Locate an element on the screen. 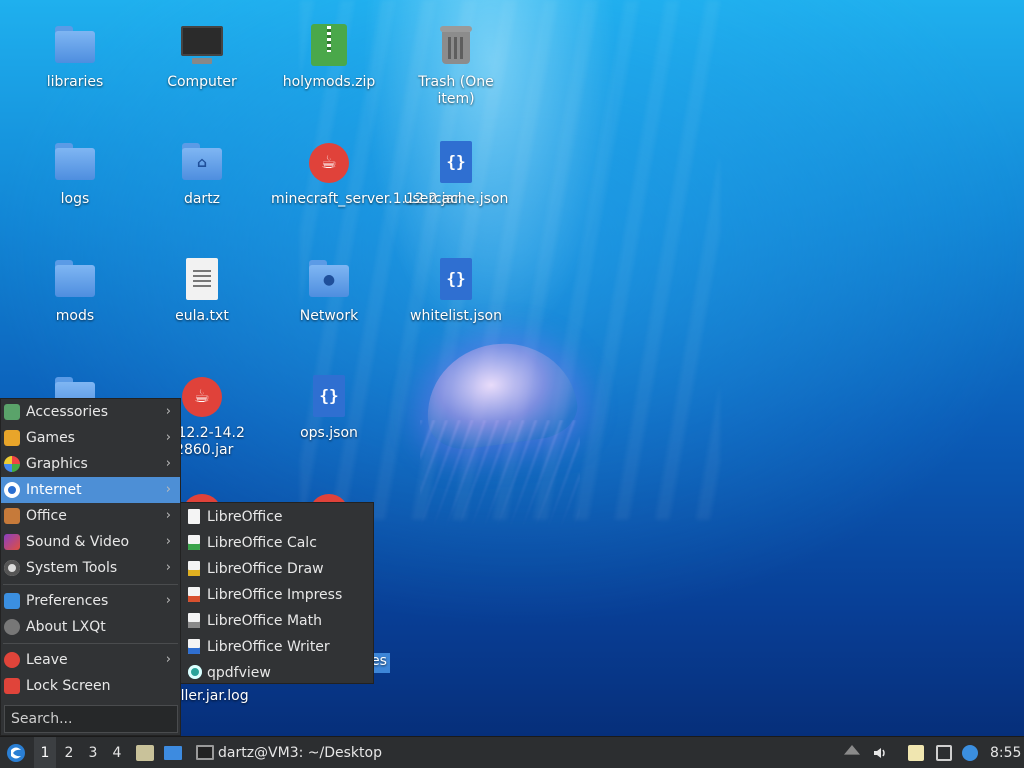 This screenshot has height=768, width=1024. desktop-icon-installer-log: aller.jar.log is located at coordinates (217, 696).